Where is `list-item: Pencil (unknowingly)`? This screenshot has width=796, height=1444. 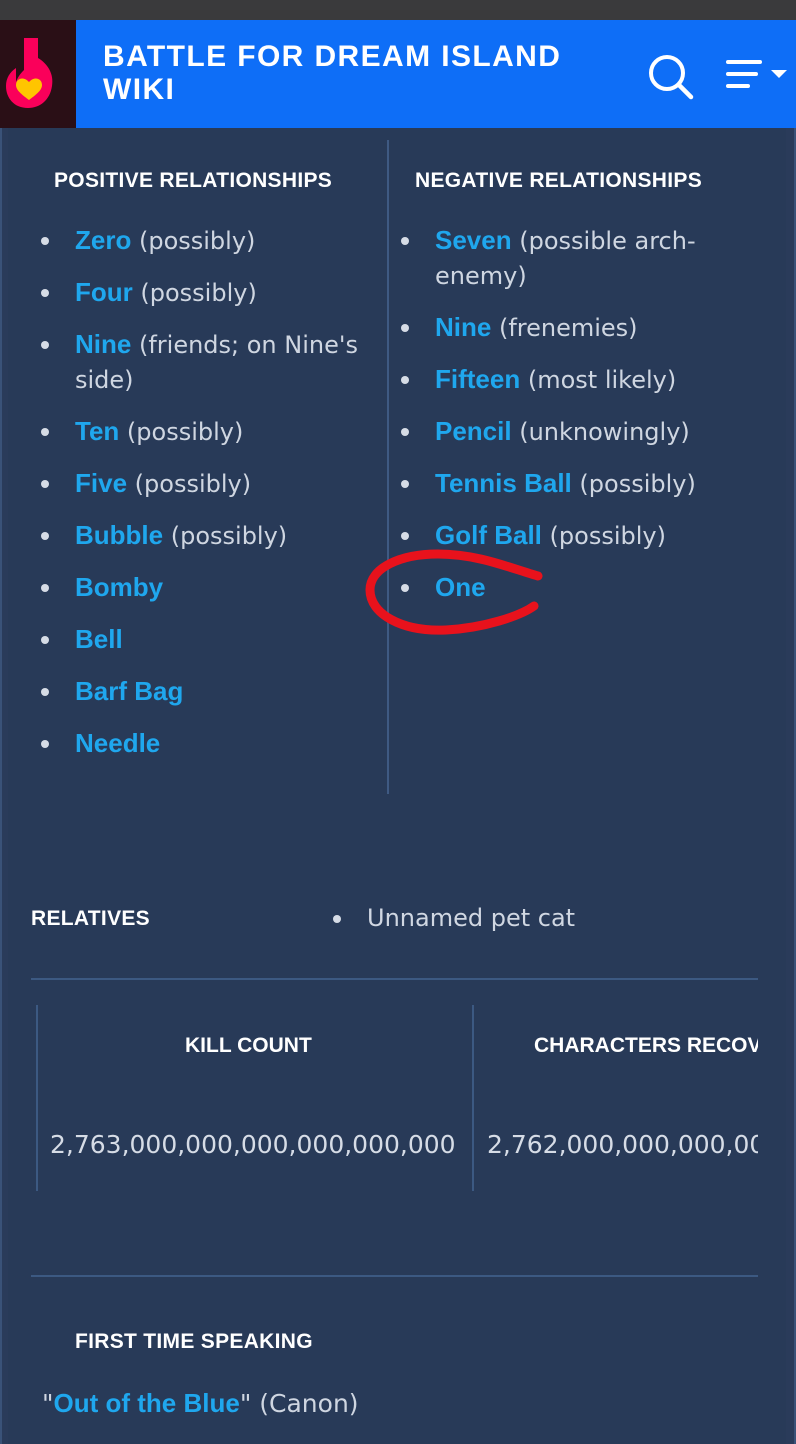 list-item: Pencil (unknowingly) is located at coordinates (566, 432).